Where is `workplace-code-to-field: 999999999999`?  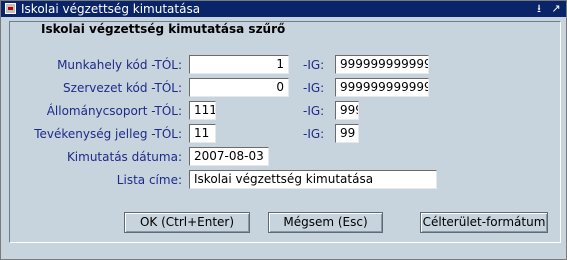 workplace-code-to-field: 999999999999 is located at coordinates (382, 64).